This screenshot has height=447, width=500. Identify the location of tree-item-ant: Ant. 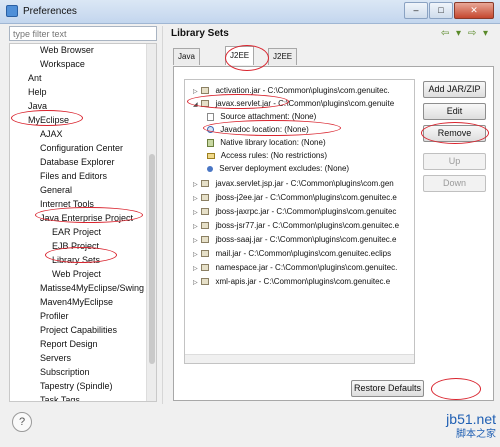
(35, 78).